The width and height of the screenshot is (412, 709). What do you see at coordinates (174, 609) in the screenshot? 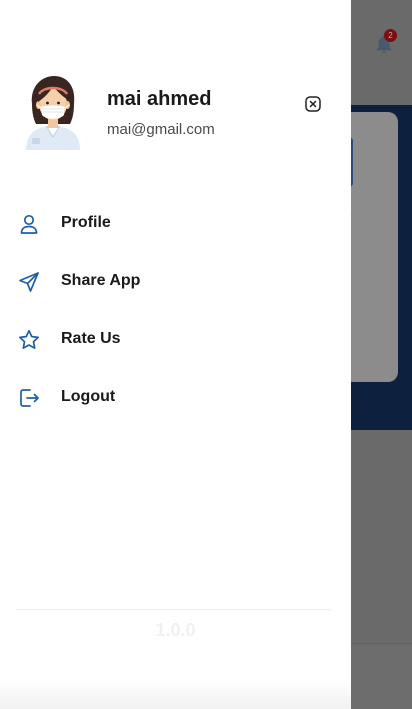
I see `divider` at bounding box center [174, 609].